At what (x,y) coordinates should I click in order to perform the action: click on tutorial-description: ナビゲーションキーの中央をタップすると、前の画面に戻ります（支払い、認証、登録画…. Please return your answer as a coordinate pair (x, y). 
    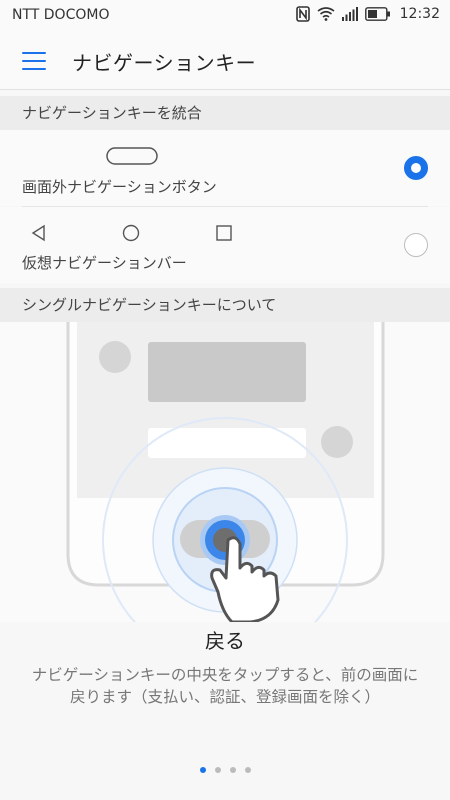
    Looking at the image, I should click on (225, 686).